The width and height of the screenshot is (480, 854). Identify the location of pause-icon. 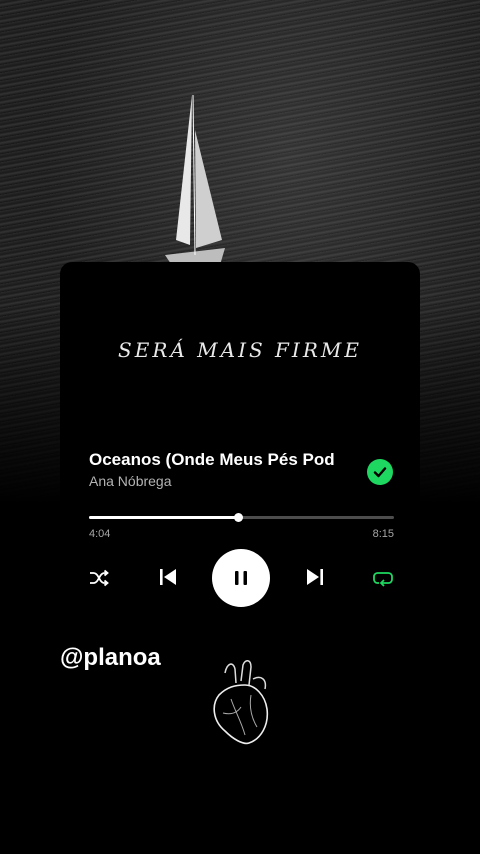
(241, 578).